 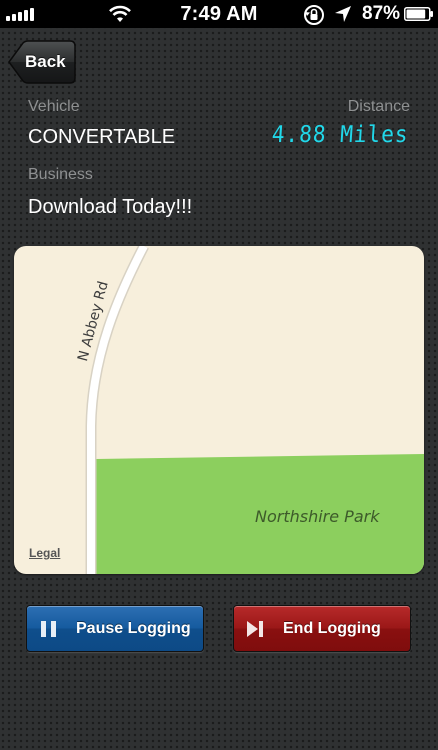 I want to click on back-button: Back, so click(x=42, y=62).